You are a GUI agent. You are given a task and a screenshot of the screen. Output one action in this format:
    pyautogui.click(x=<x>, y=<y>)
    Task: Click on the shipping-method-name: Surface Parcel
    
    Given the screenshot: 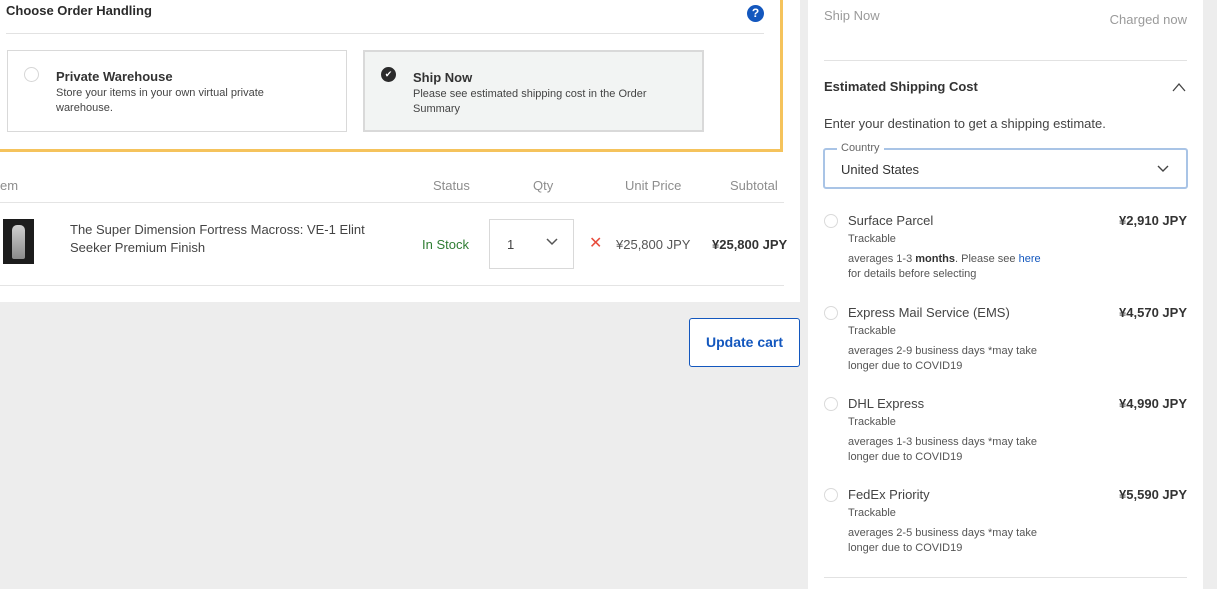 What is the action you would take?
    pyautogui.click(x=891, y=220)
    